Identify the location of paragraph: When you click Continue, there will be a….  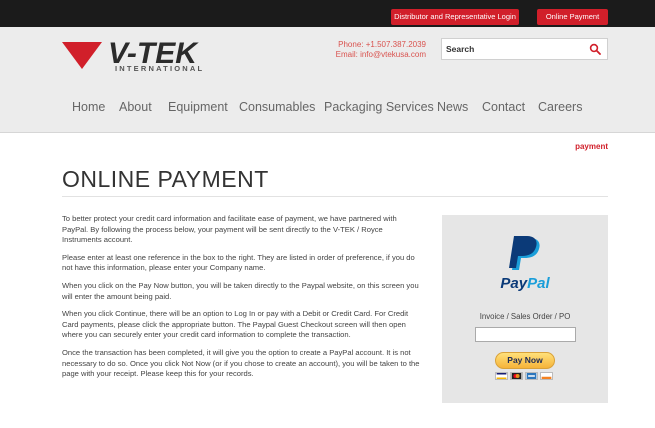
(235, 324).